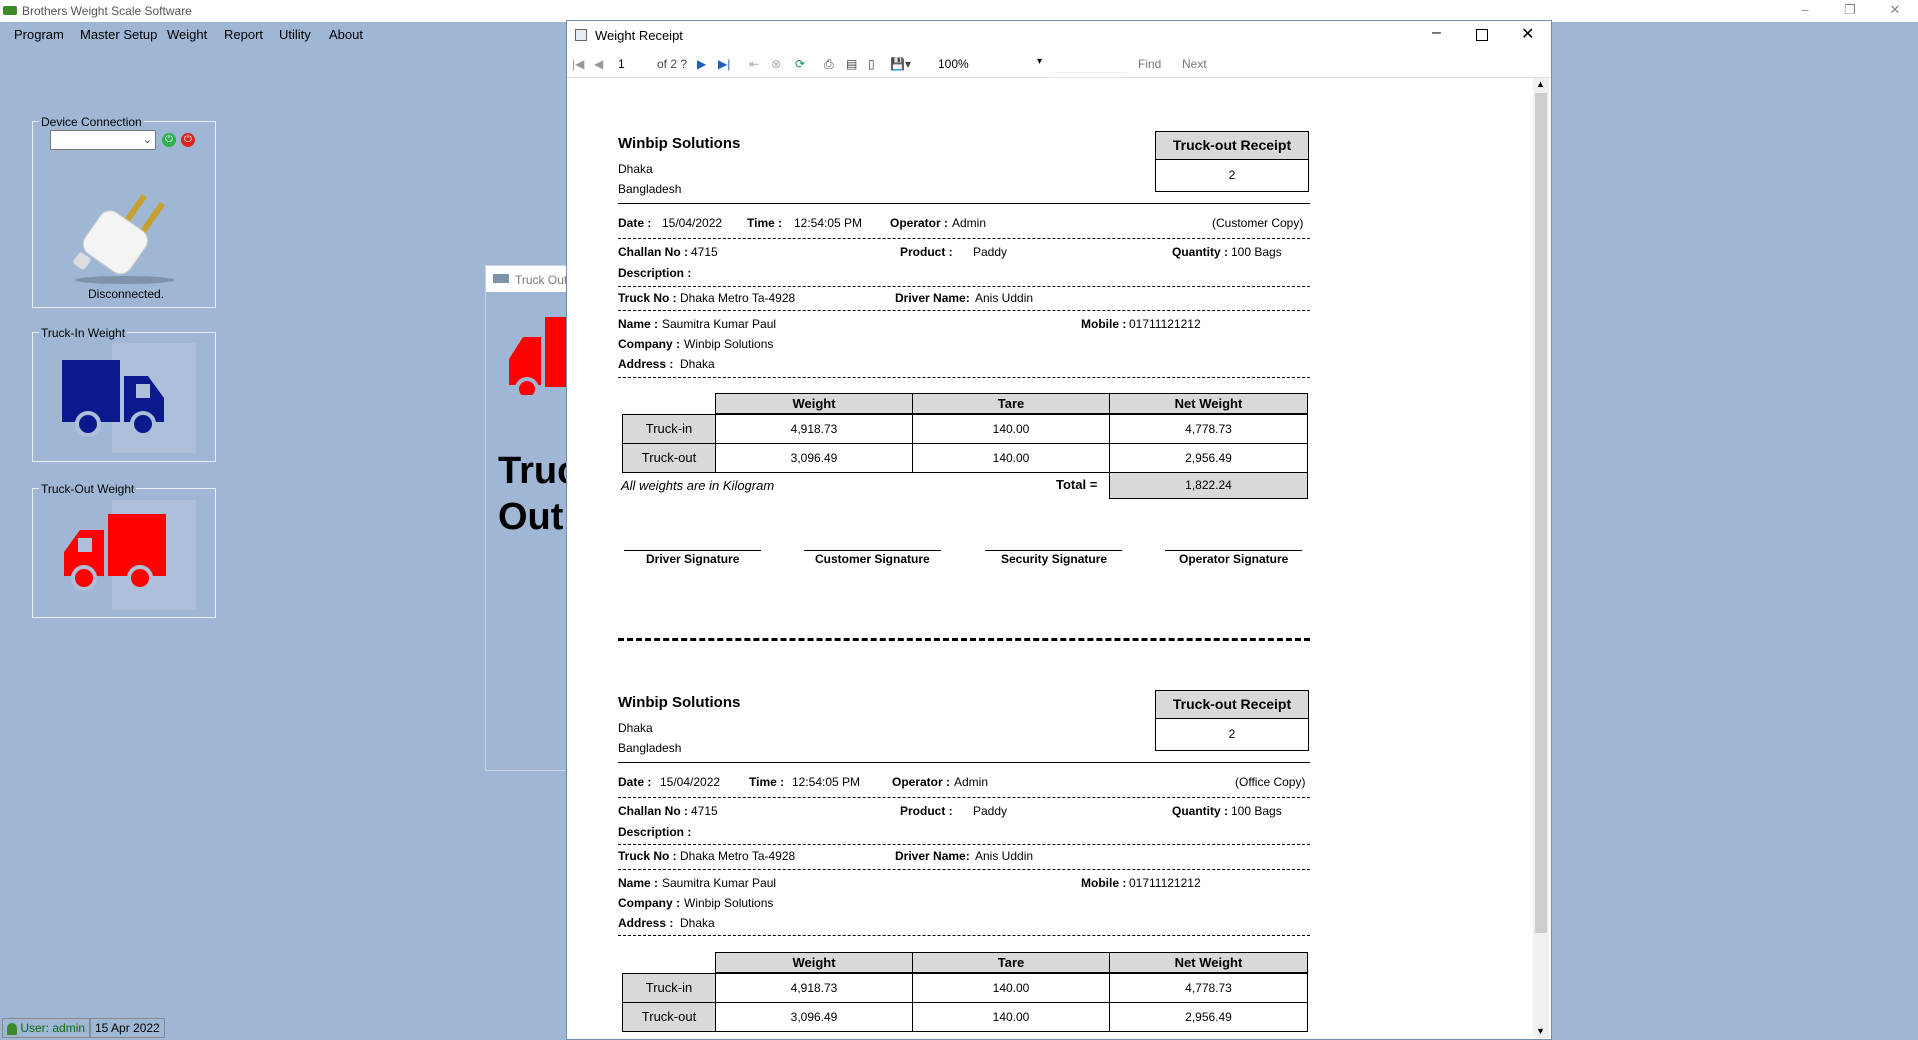 This screenshot has width=1918, height=1040. I want to click on refresh-icon: ⟳, so click(800, 64).